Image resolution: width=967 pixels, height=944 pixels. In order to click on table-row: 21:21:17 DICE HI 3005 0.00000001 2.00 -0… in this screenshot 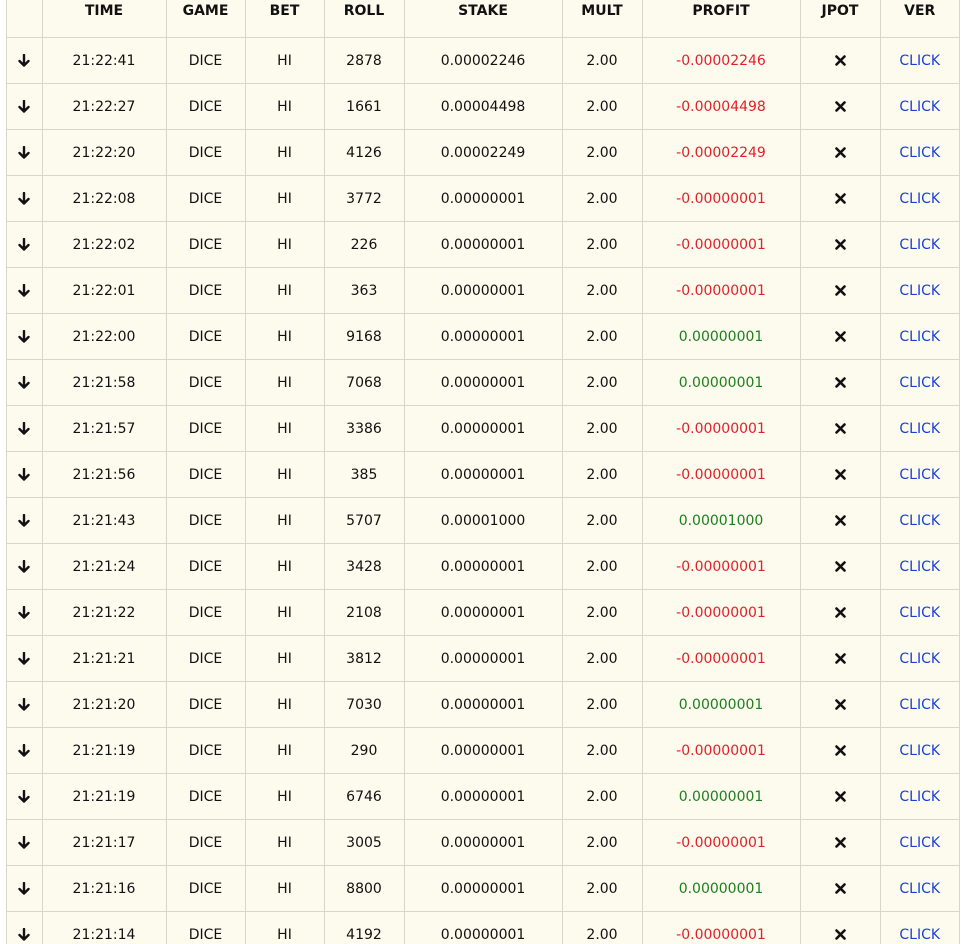, I will do `click(483, 842)`.